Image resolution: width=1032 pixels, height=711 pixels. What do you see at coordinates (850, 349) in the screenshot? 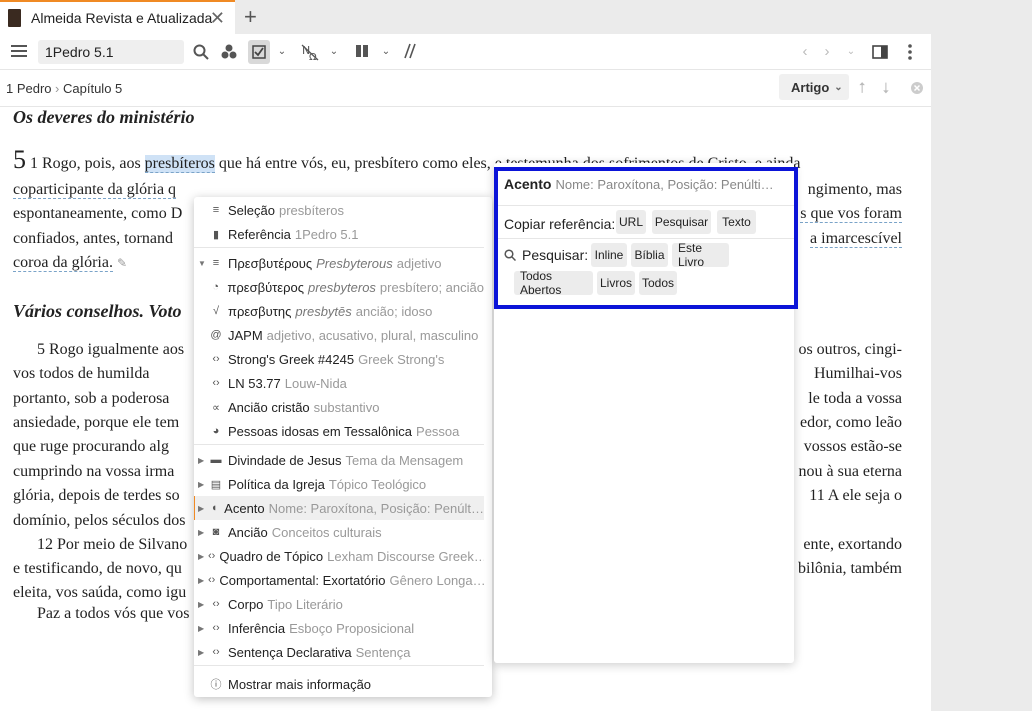
I see `verse-text: os outros, cingi-` at bounding box center [850, 349].